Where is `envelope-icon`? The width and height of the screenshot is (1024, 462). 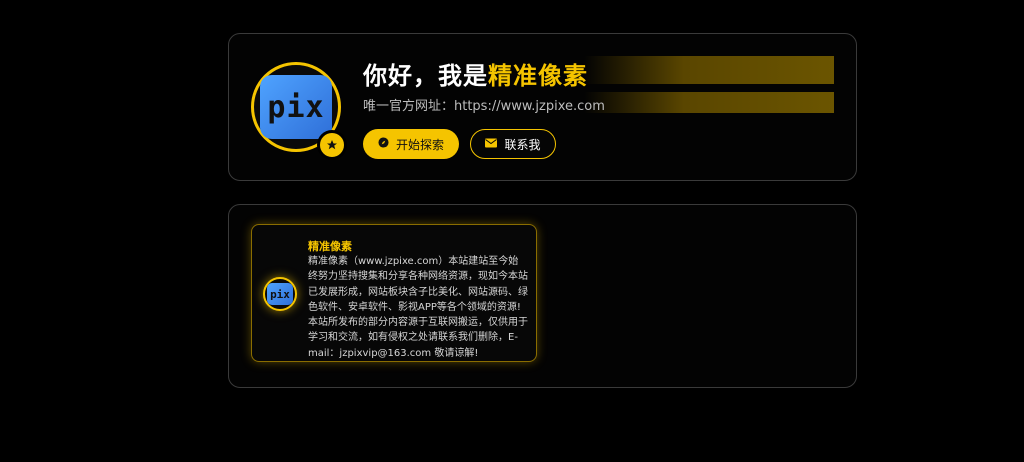
envelope-icon is located at coordinates (491, 144).